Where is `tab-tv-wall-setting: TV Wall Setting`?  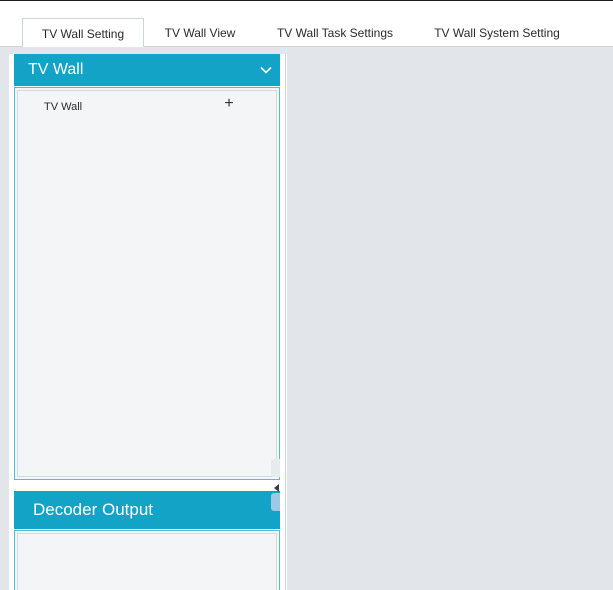
tab-tv-wall-setting: TV Wall Setting is located at coordinates (83, 33).